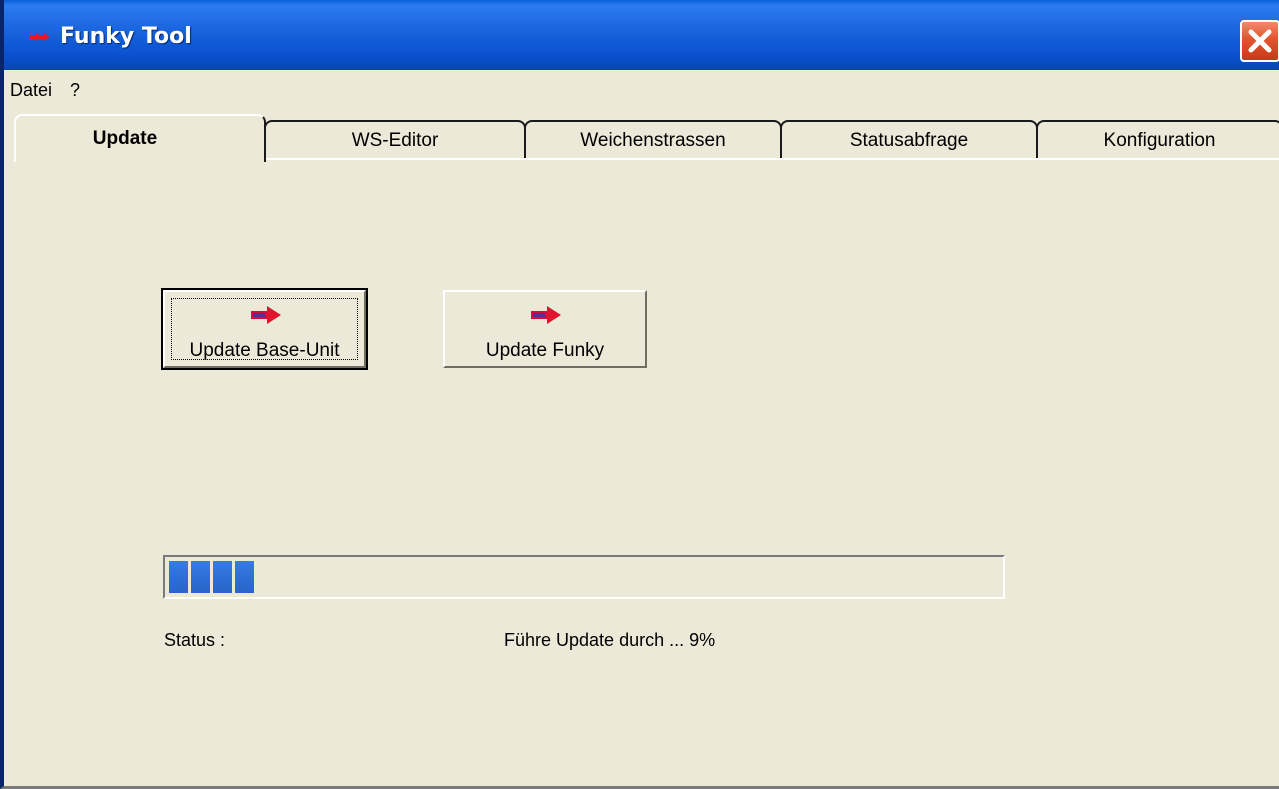  What do you see at coordinates (211, 577) in the screenshot?
I see `progress-fill` at bounding box center [211, 577].